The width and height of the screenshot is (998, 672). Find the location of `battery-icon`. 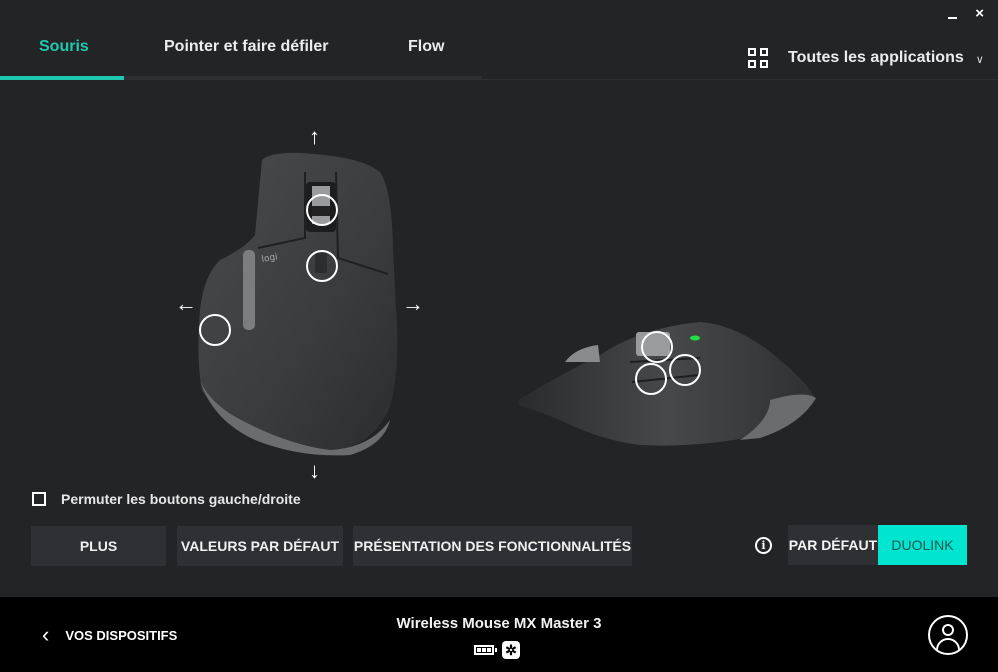

battery-icon is located at coordinates (485, 650).